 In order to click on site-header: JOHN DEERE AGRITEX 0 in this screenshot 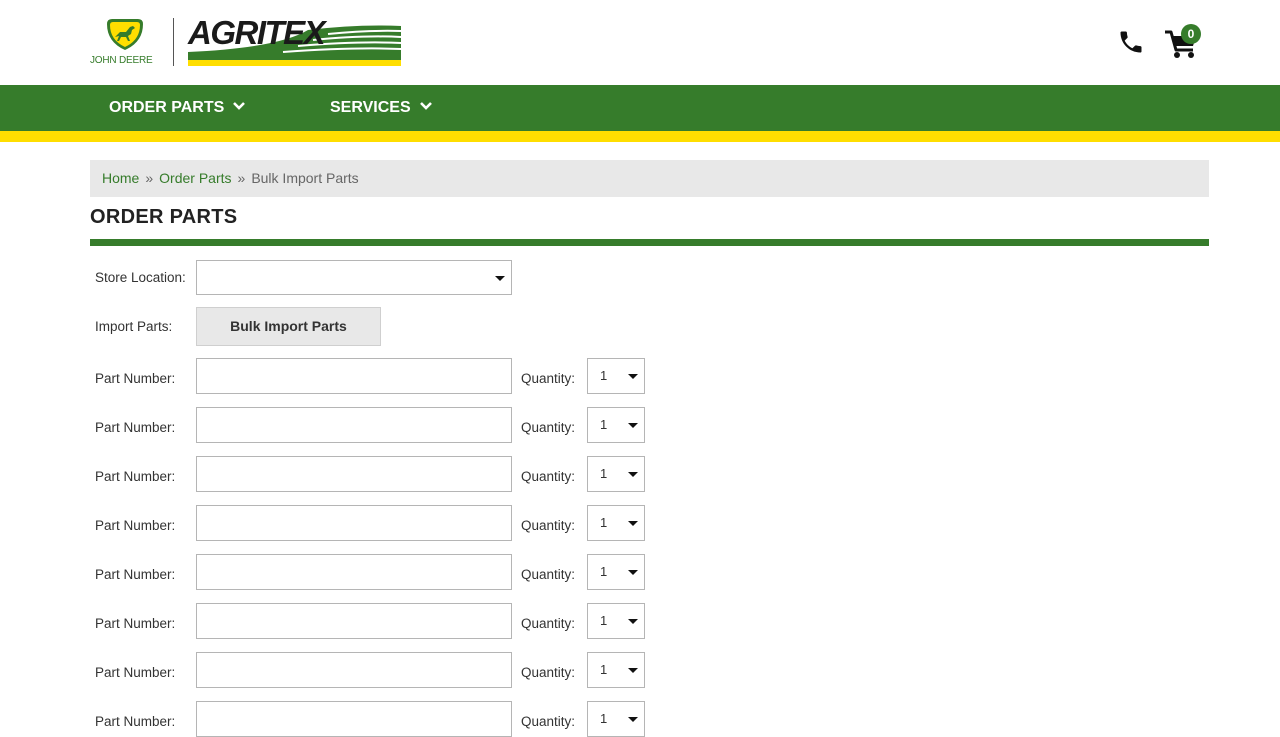, I will do `click(640, 42)`.